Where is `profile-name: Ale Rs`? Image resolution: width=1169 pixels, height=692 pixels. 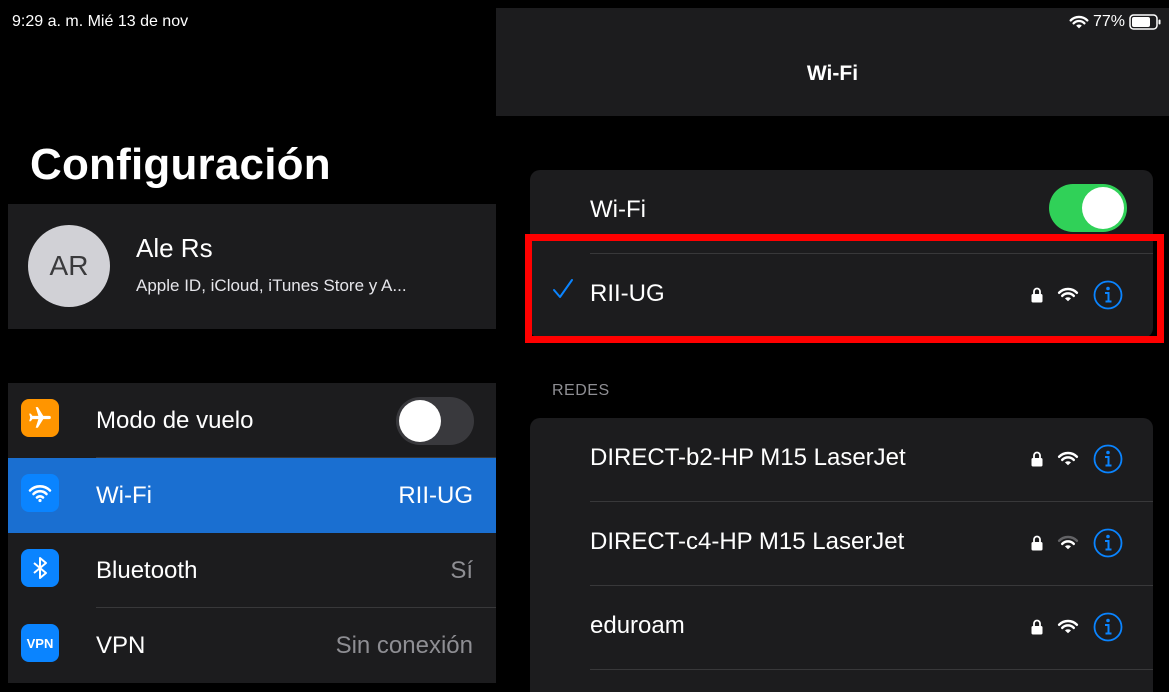 profile-name: Ale Rs is located at coordinates (174, 248).